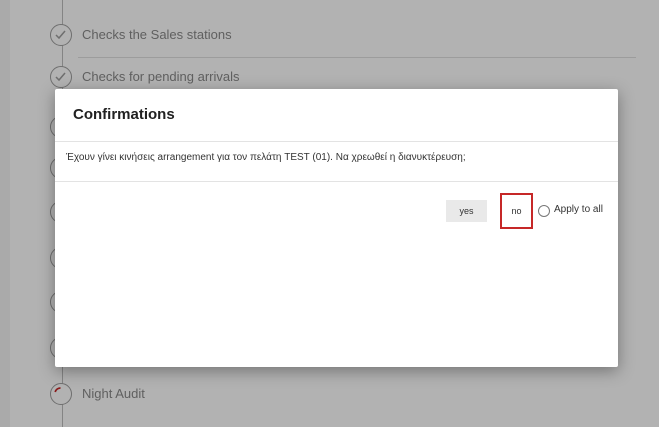 Image resolution: width=659 pixels, height=427 pixels. I want to click on apply-to-all-label: Apply to all, so click(578, 209).